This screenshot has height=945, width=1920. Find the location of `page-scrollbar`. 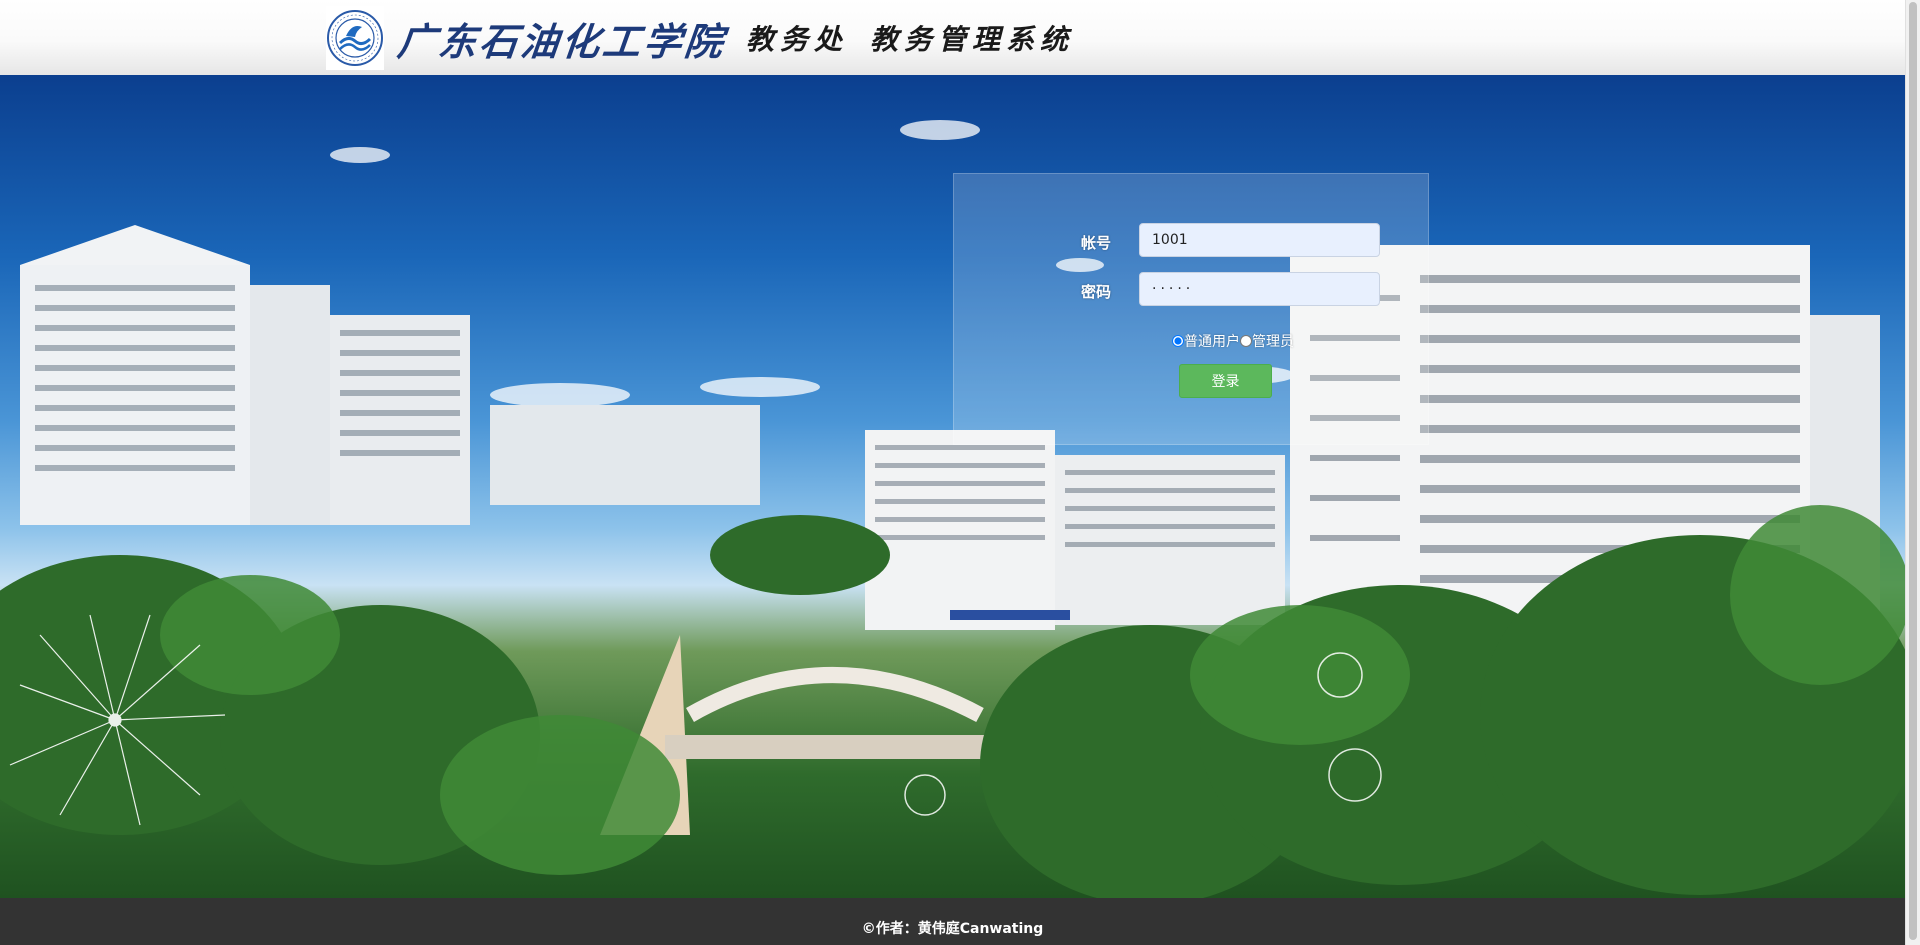

page-scrollbar is located at coordinates (1912, 472).